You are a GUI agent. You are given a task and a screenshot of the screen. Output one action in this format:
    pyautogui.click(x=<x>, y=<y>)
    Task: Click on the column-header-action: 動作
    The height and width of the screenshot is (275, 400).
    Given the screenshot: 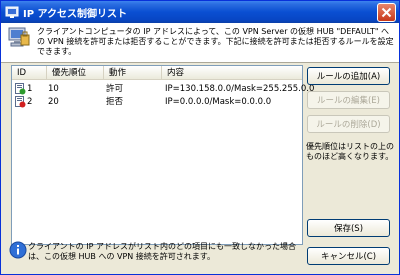 What is the action you would take?
    pyautogui.click(x=133, y=73)
    